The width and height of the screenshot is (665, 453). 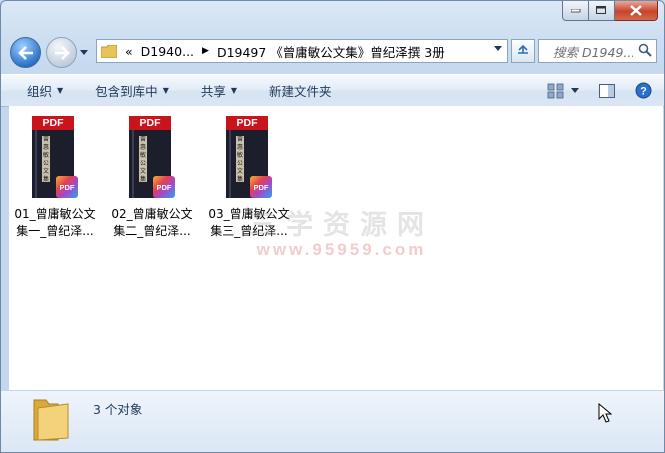 I want to click on forward-button, so click(x=61, y=52).